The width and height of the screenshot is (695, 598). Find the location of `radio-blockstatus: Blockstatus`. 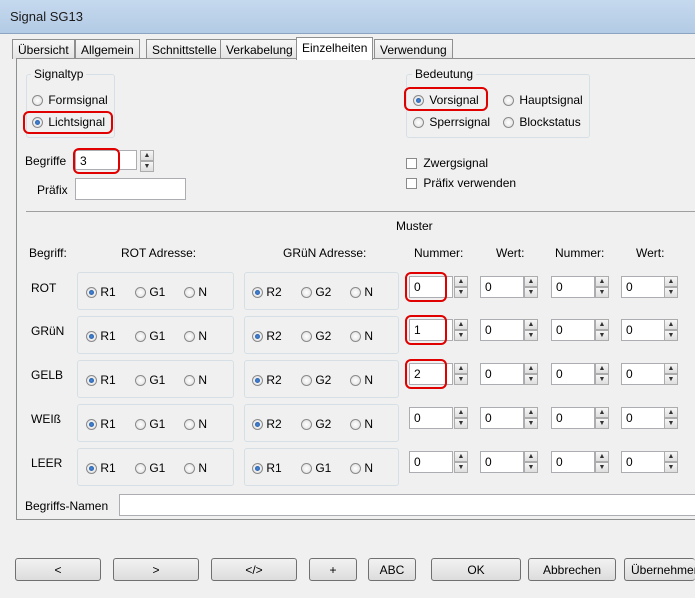

radio-blockstatus: Blockstatus is located at coordinates (542, 122).